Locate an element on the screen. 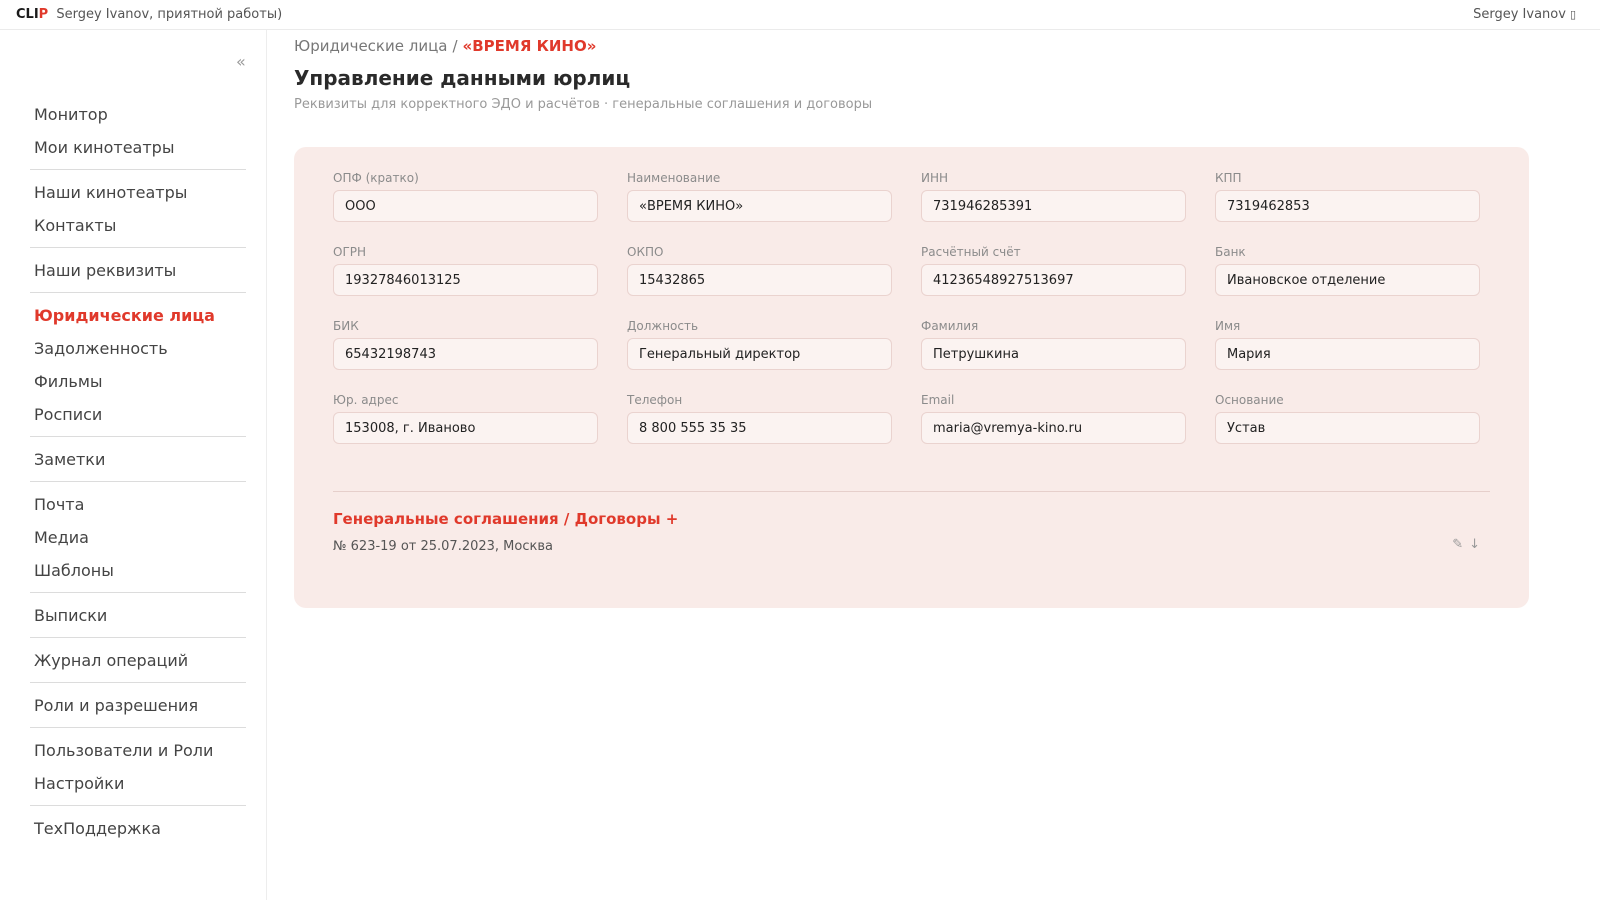 The image size is (1600, 900). field-basis: Основание is located at coordinates (1347, 418).